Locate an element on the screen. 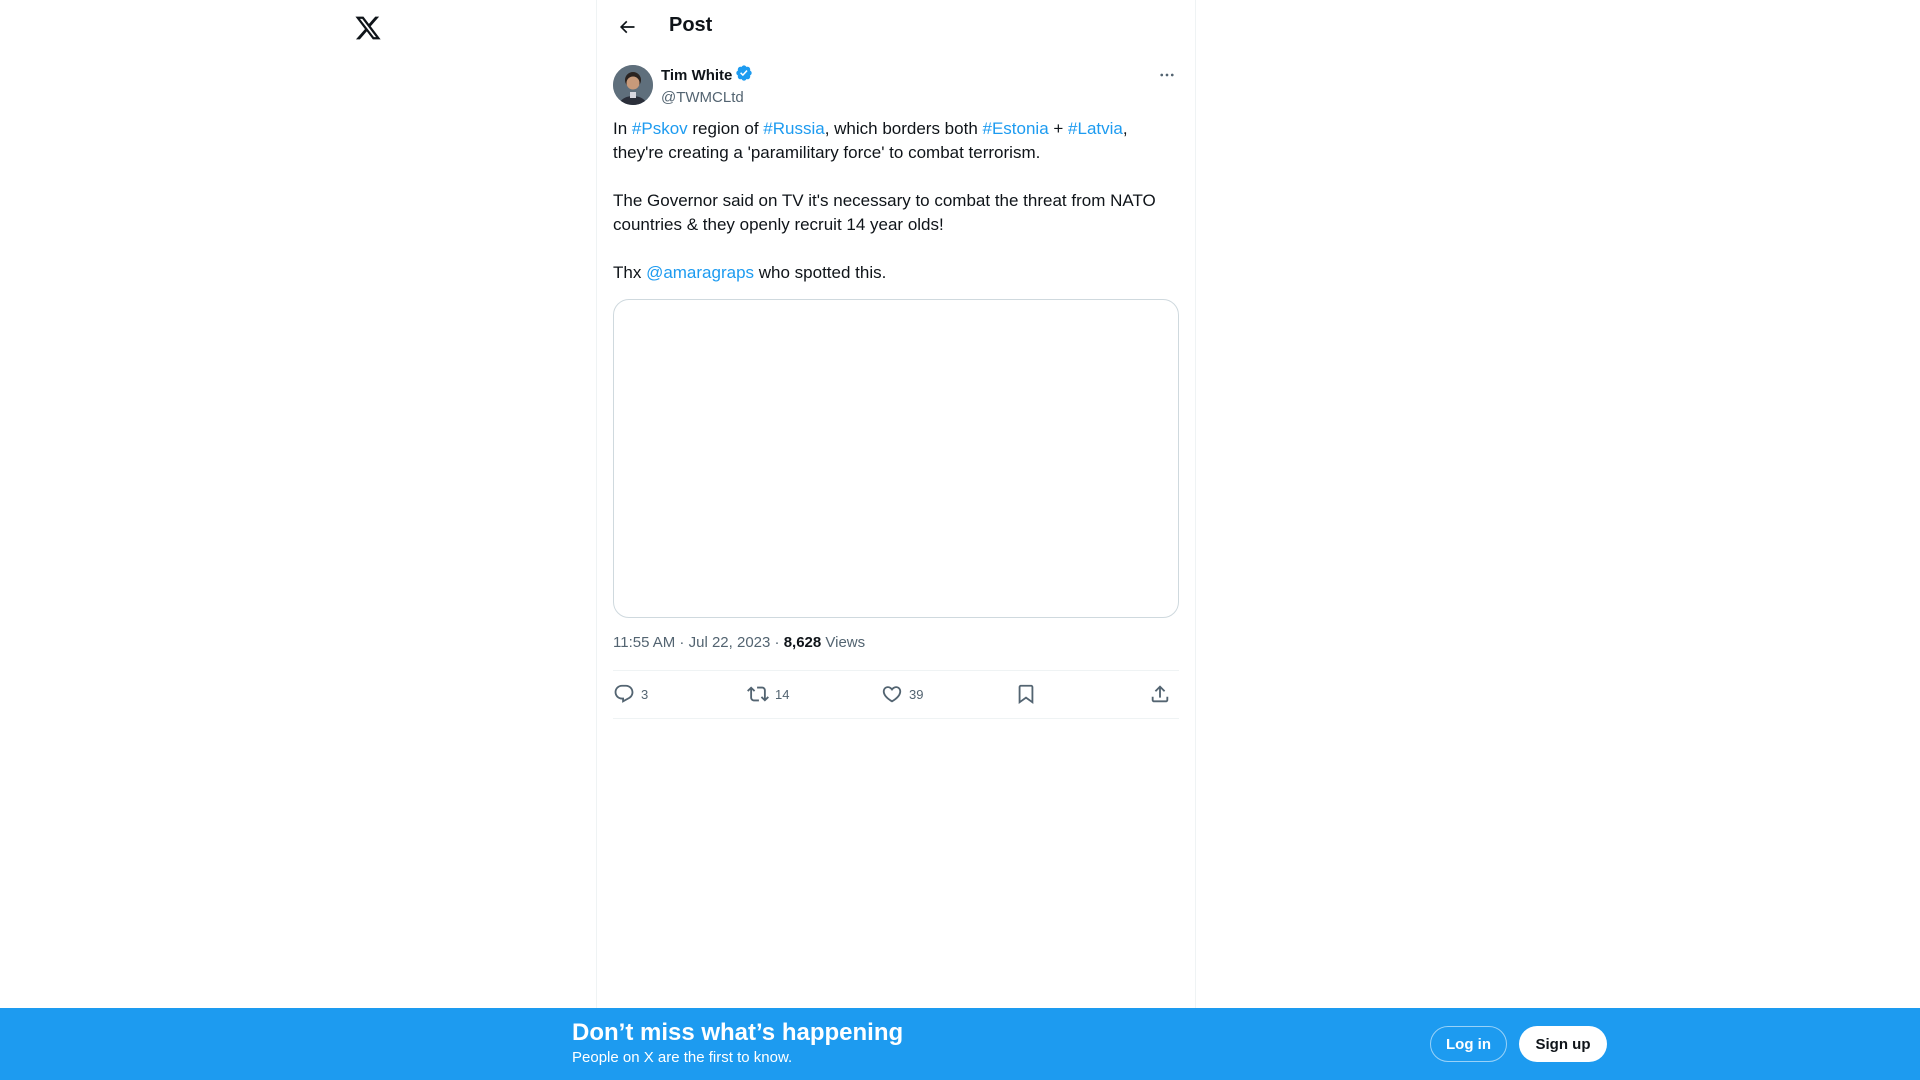 The width and height of the screenshot is (1920, 1080). top-bar: Post is located at coordinates (896, 26).